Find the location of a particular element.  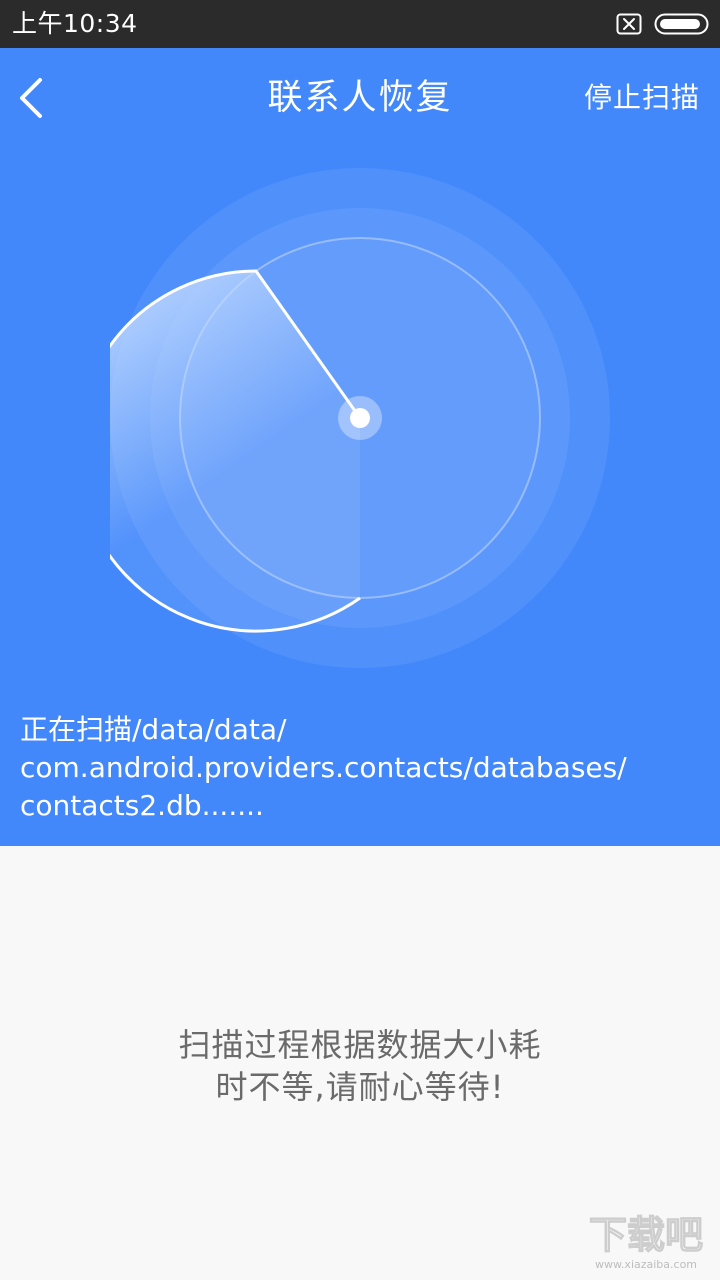

chevron-left-icon is located at coordinates (31, 98).